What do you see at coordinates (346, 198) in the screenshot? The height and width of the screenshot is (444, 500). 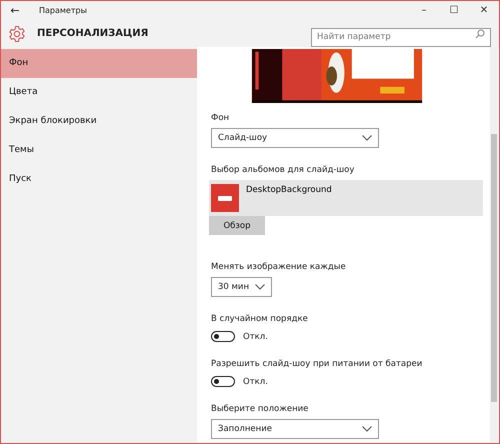 I see `album-item: DesktopBackground` at bounding box center [346, 198].